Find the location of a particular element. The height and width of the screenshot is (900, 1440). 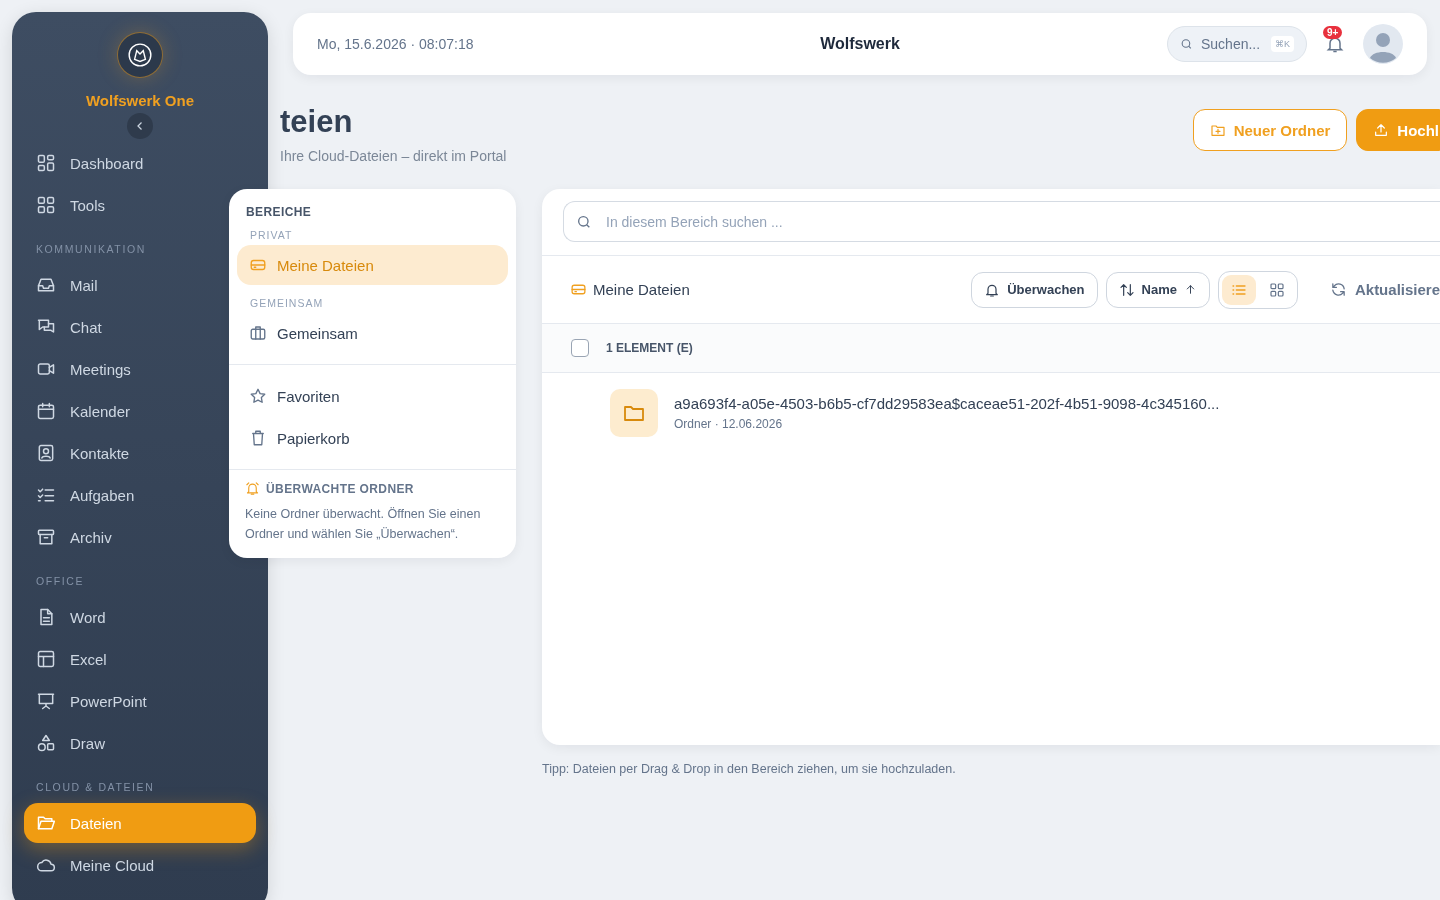

sidebar-item: Meine Cloud is located at coordinates (124, 865).